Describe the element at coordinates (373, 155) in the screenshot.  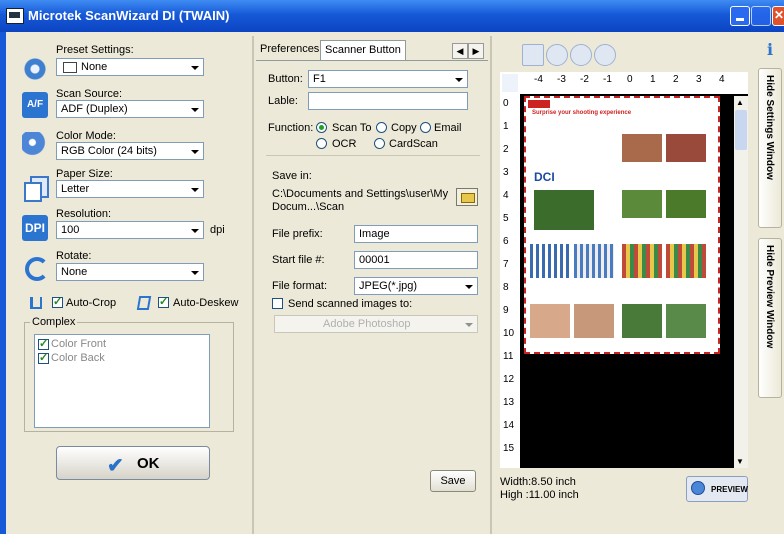
I see `divider` at that location.